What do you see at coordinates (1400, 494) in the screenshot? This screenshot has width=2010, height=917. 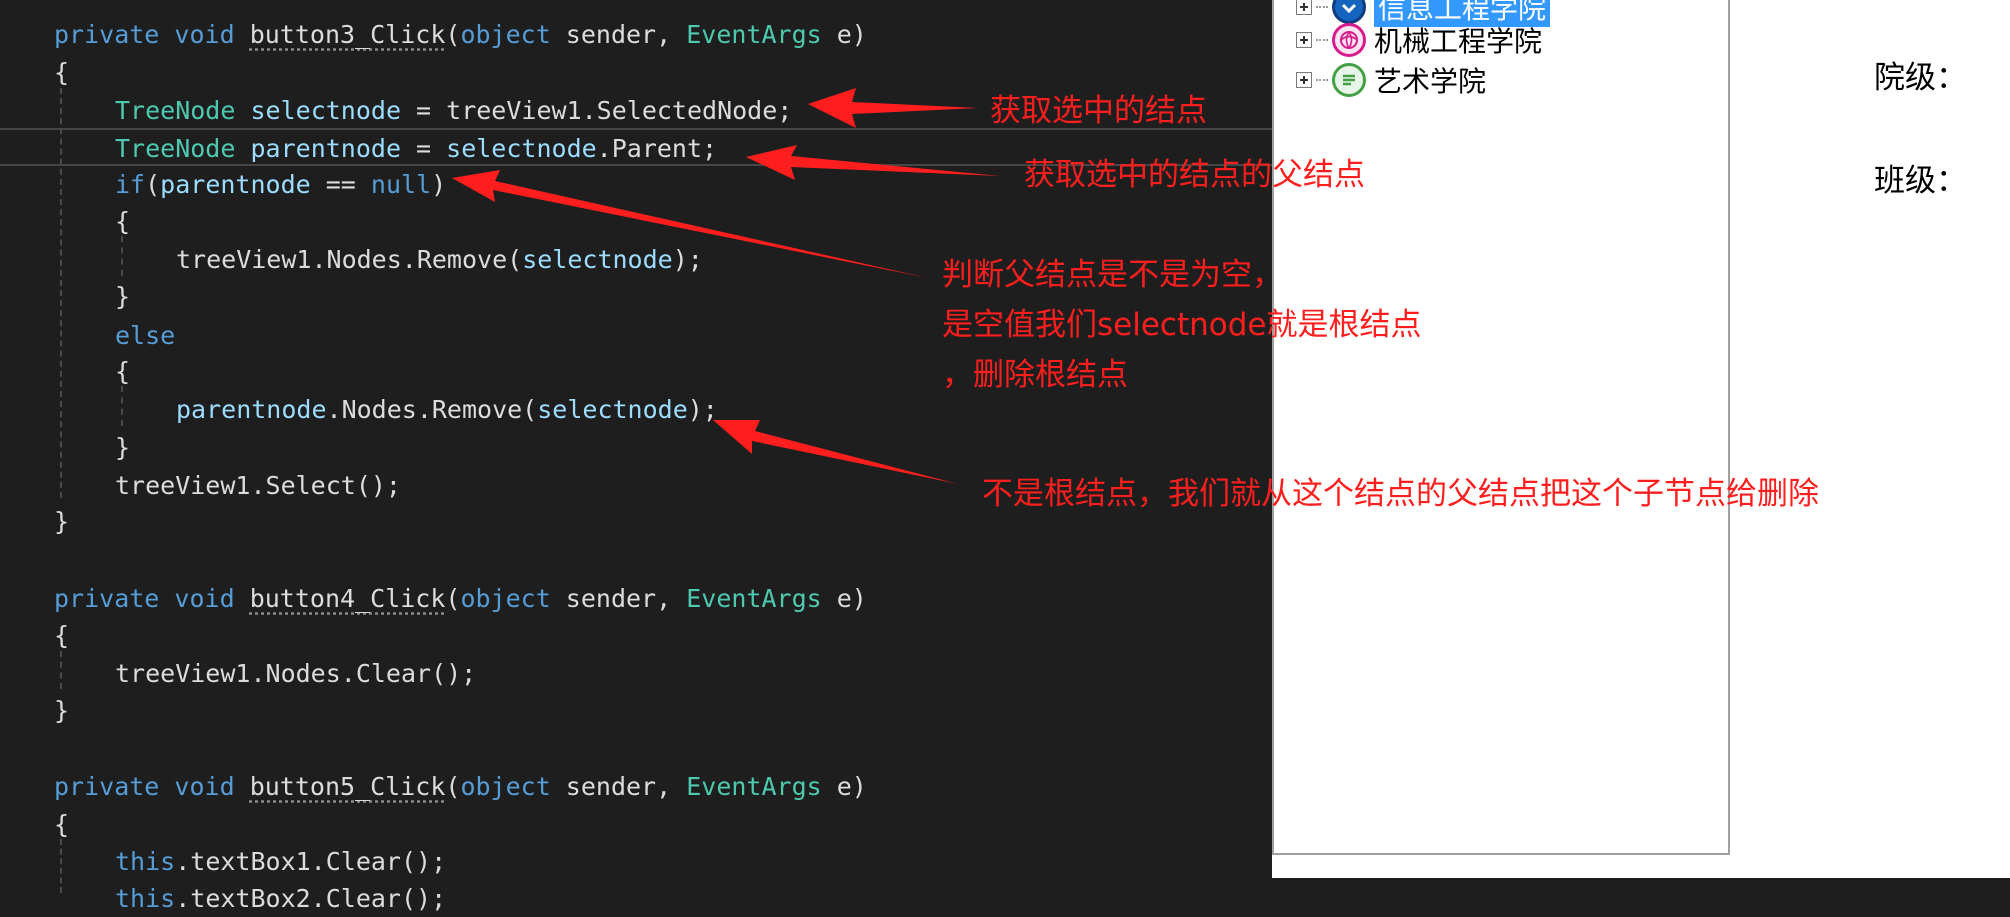 I see `annotation-not-root: 不是根结点，我们就从这个结点的父结点把这个子节点给删除` at bounding box center [1400, 494].